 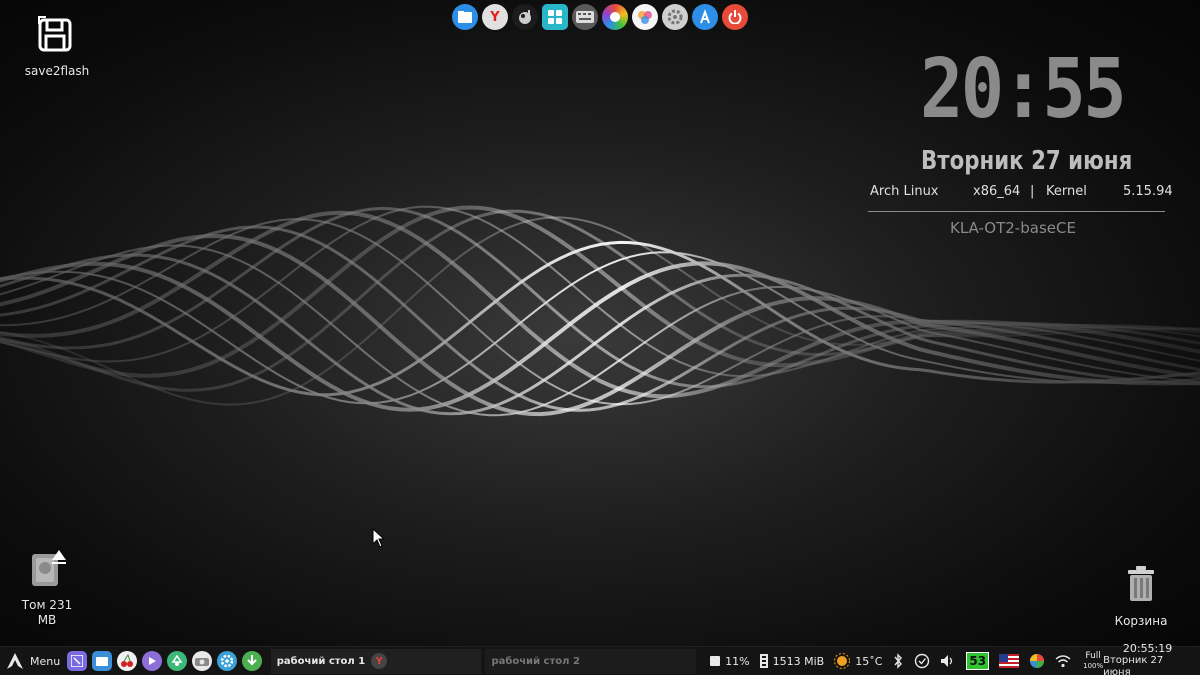 What do you see at coordinates (379, 661) in the screenshot?
I see `yandex-window-icon: Y` at bounding box center [379, 661].